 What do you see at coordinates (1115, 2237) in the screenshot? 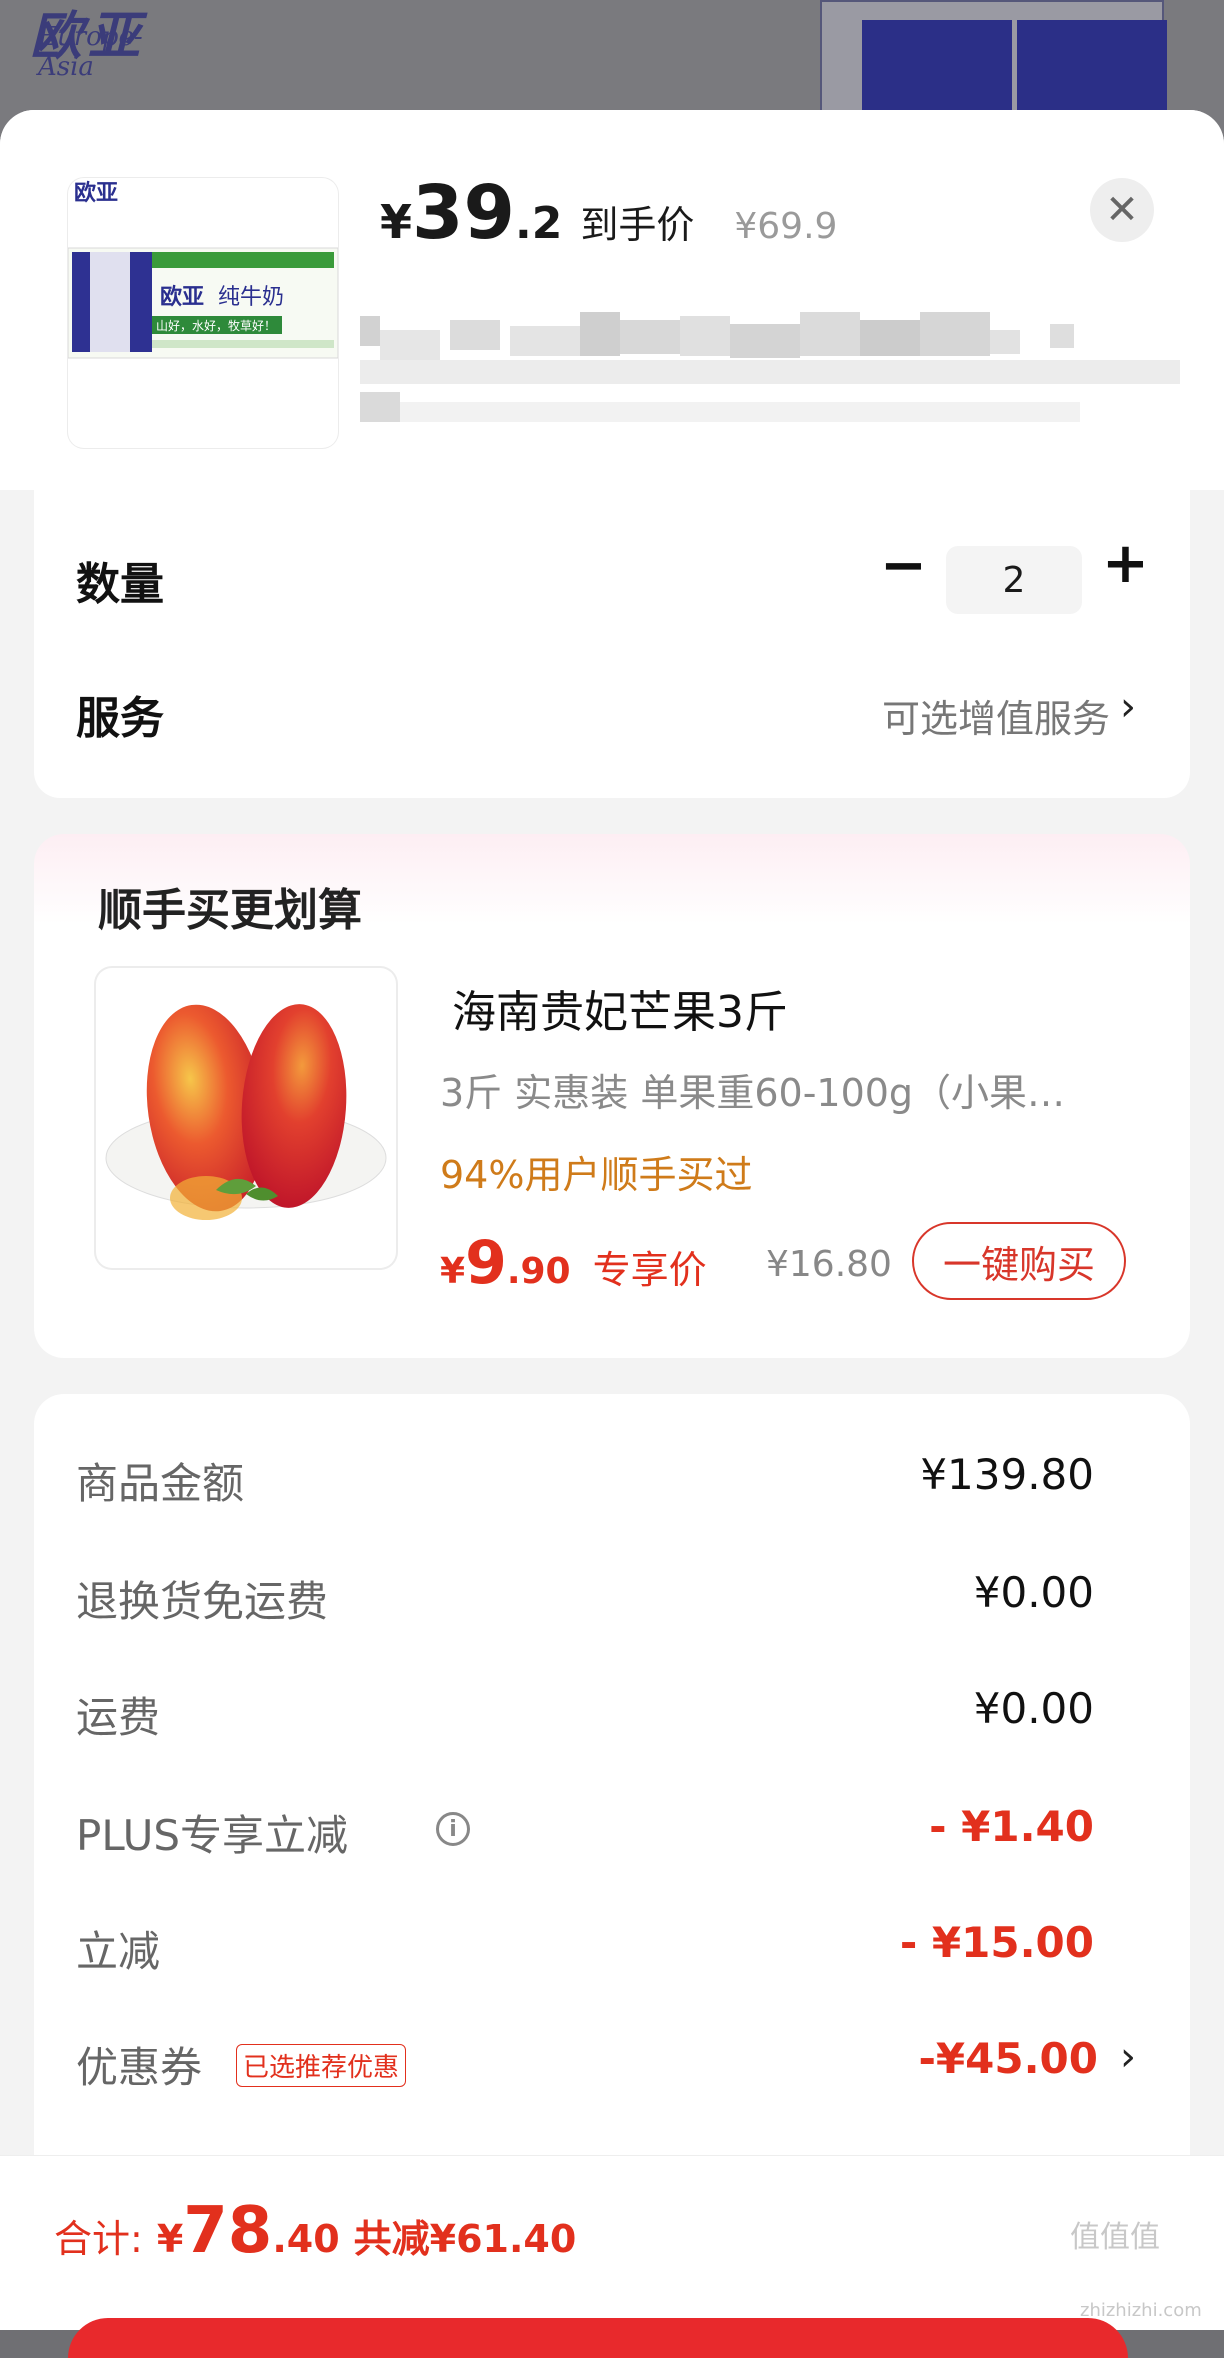
I see `watermark: 值值值` at bounding box center [1115, 2237].